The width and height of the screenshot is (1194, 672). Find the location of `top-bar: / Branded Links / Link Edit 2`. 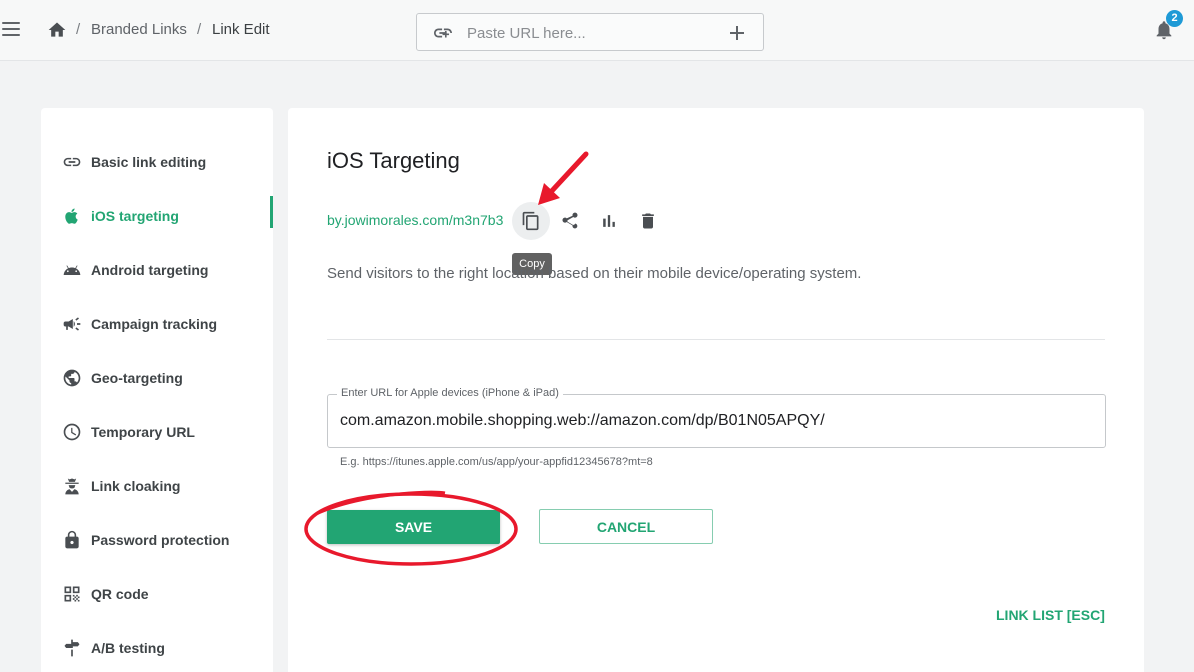

top-bar: / Branded Links / Link Edit 2 is located at coordinates (597, 30).